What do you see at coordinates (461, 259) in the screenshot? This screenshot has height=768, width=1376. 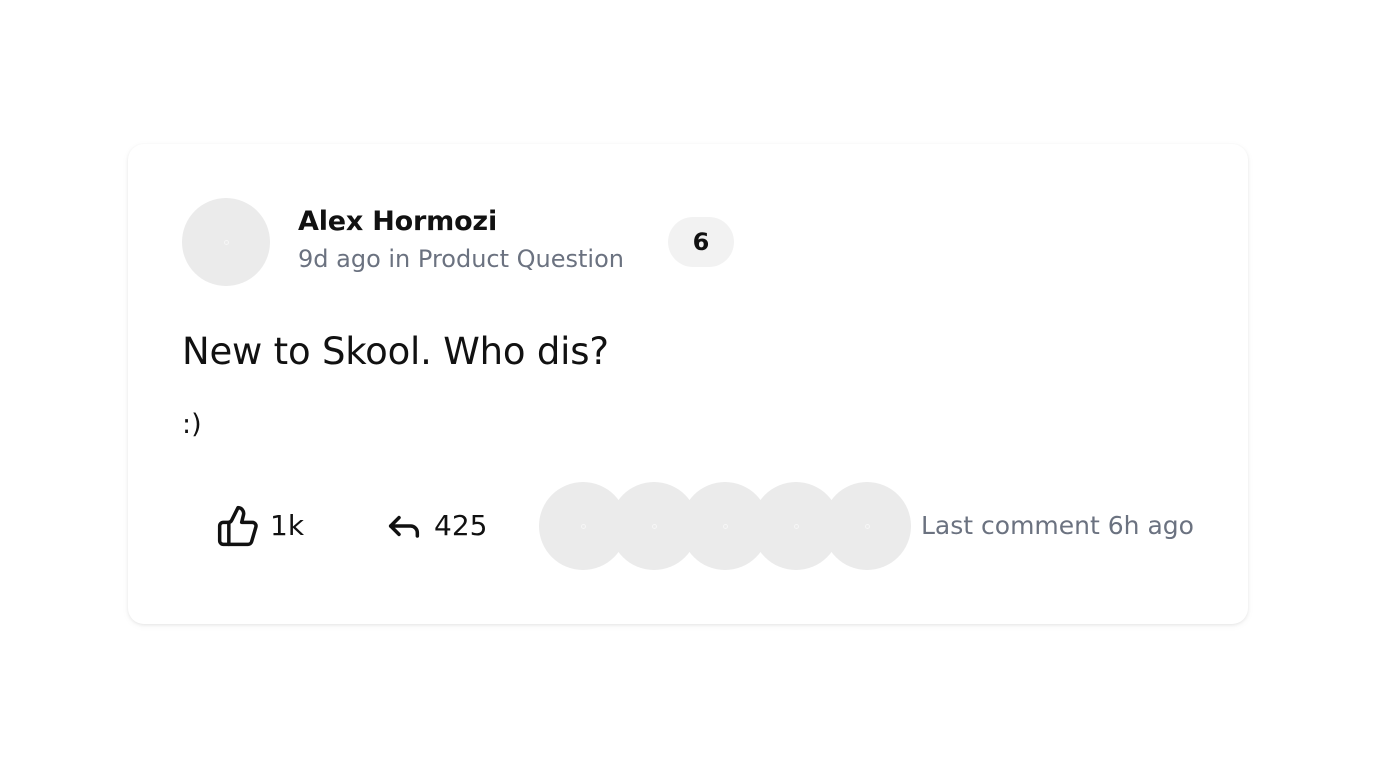 I see `post-meta: 9d ago in Product Question` at bounding box center [461, 259].